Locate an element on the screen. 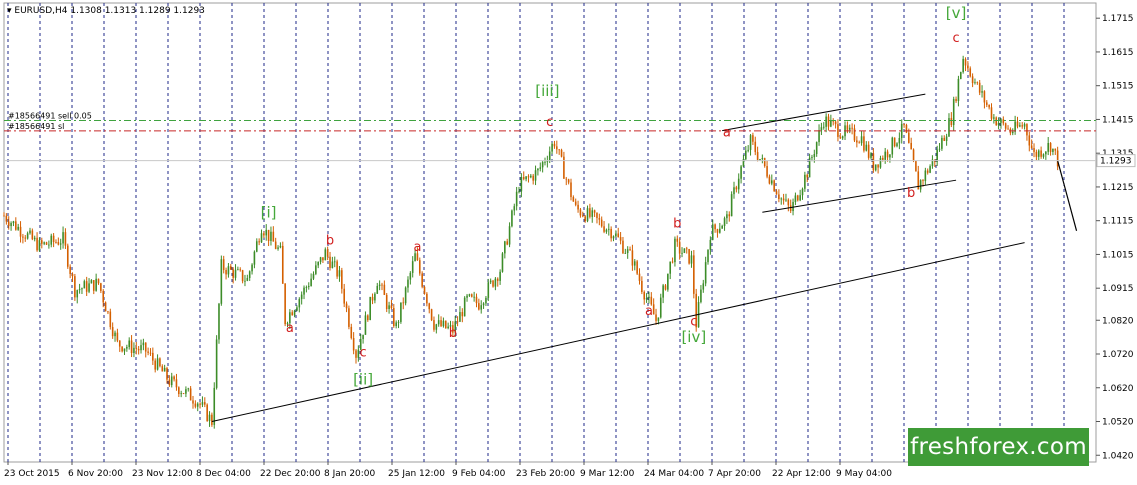 This screenshot has height=485, width=1137. y-tick-label: 1.0420 is located at coordinates (1118, 456).